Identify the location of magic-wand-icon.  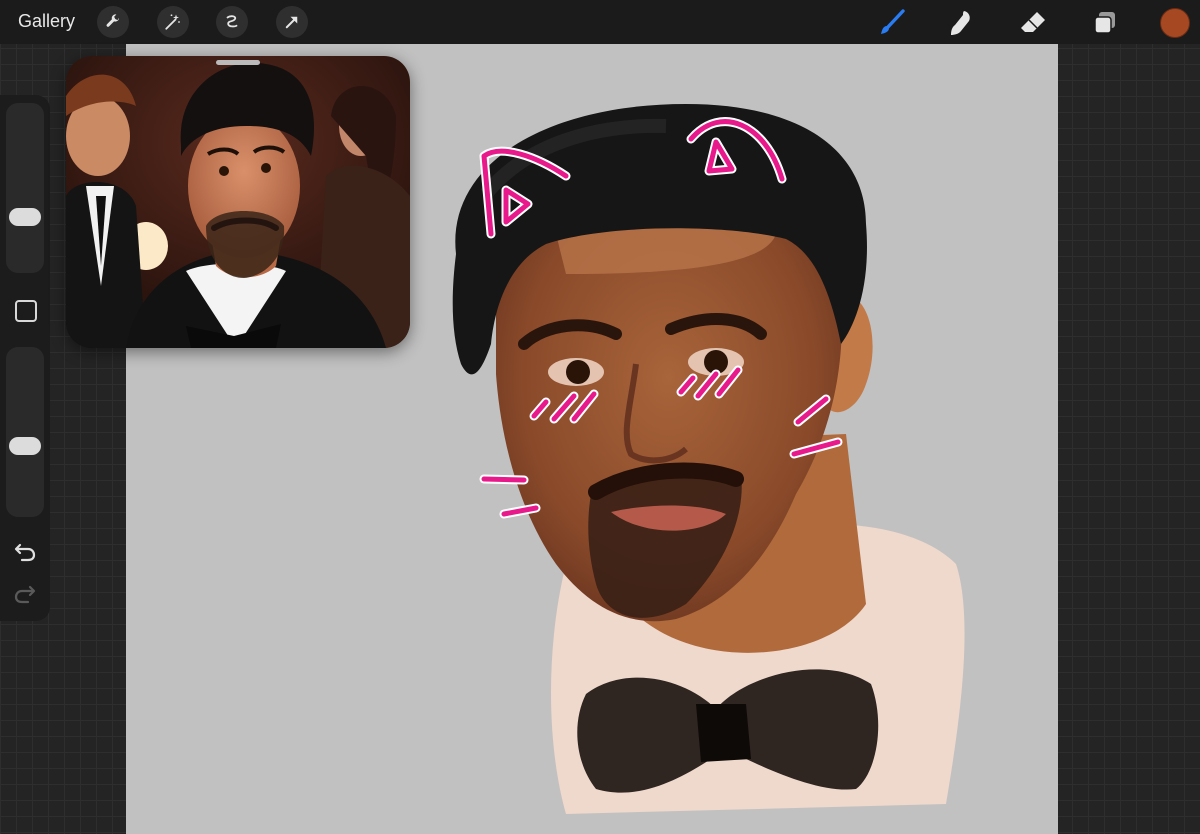
(172, 22).